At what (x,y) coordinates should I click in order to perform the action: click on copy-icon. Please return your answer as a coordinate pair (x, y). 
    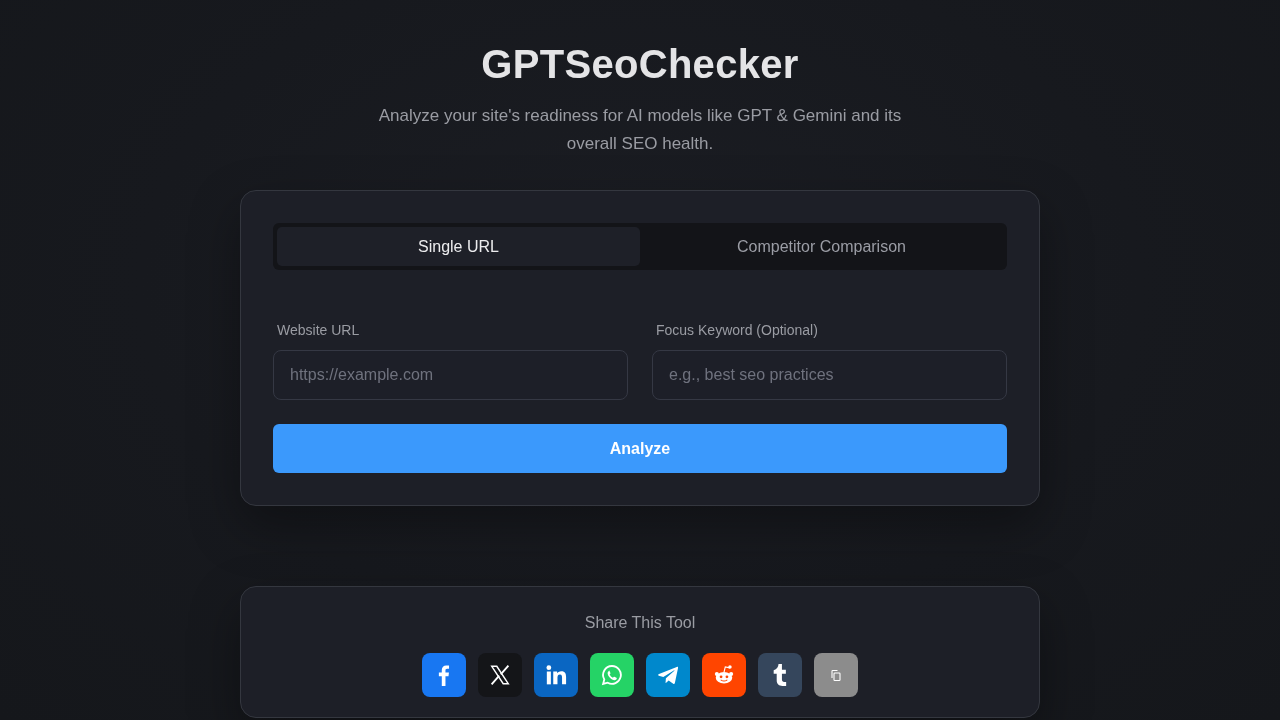
    Looking at the image, I should click on (836, 675).